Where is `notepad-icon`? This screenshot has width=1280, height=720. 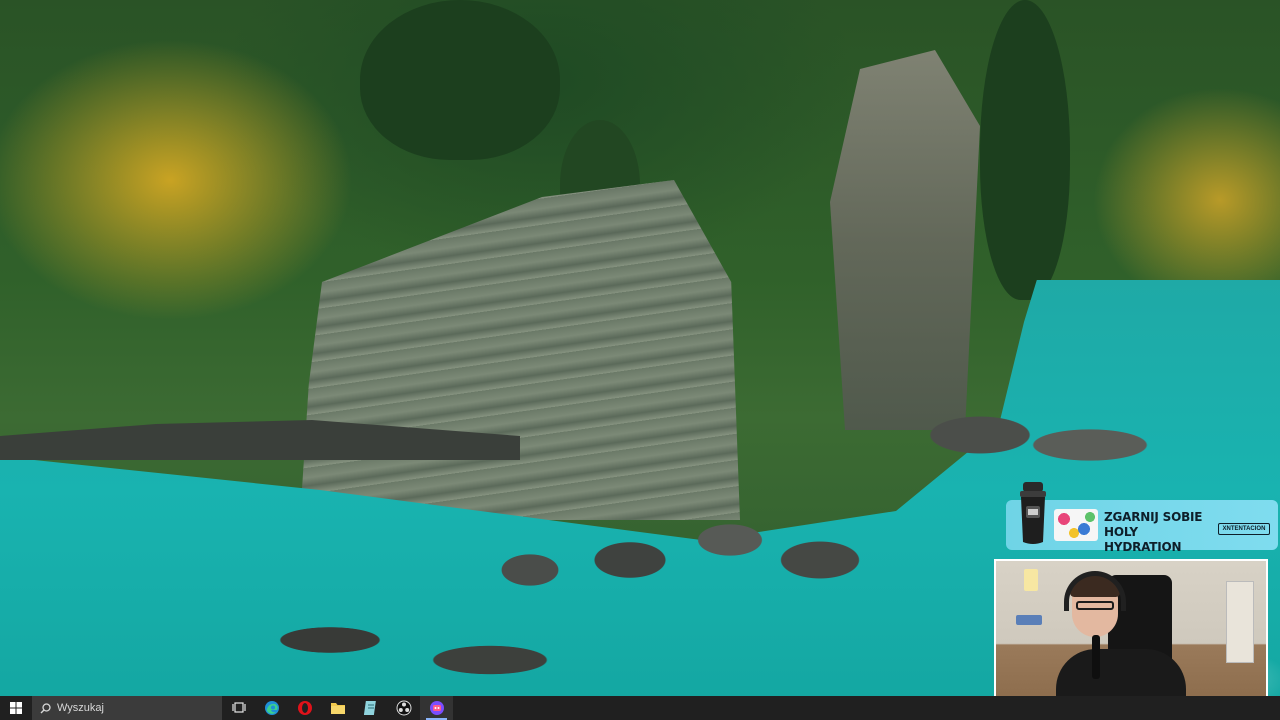
notepad-icon is located at coordinates (369, 708).